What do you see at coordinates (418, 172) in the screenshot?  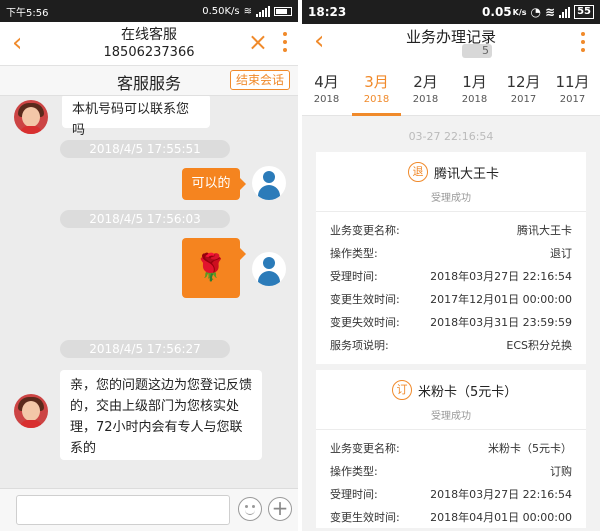 I see `unsubscribe-badge-icon: 退` at bounding box center [418, 172].